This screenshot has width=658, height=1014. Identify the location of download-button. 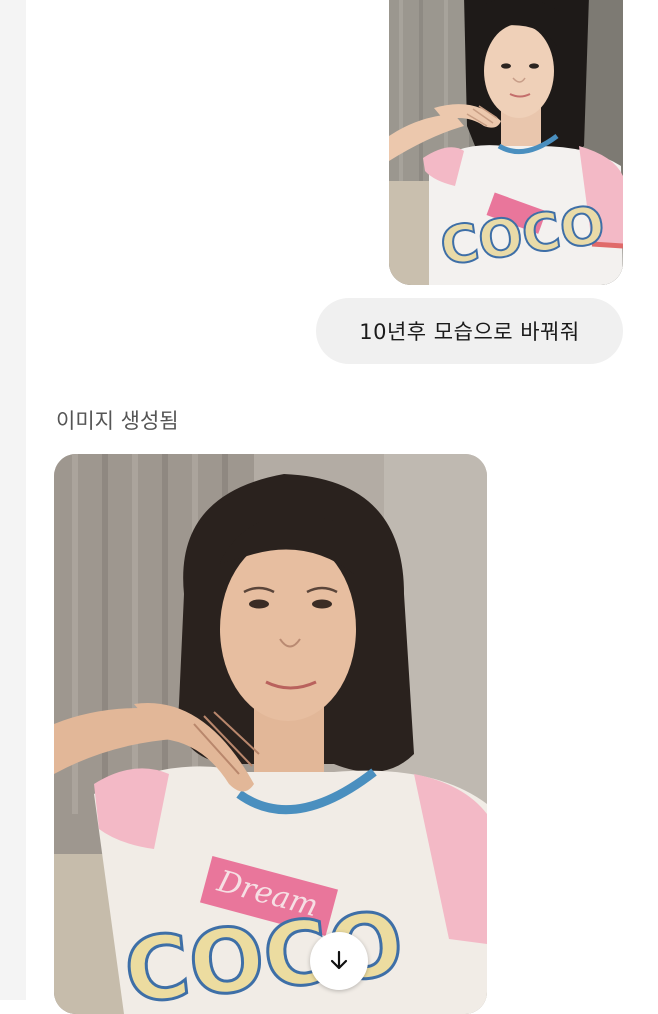
(339, 961).